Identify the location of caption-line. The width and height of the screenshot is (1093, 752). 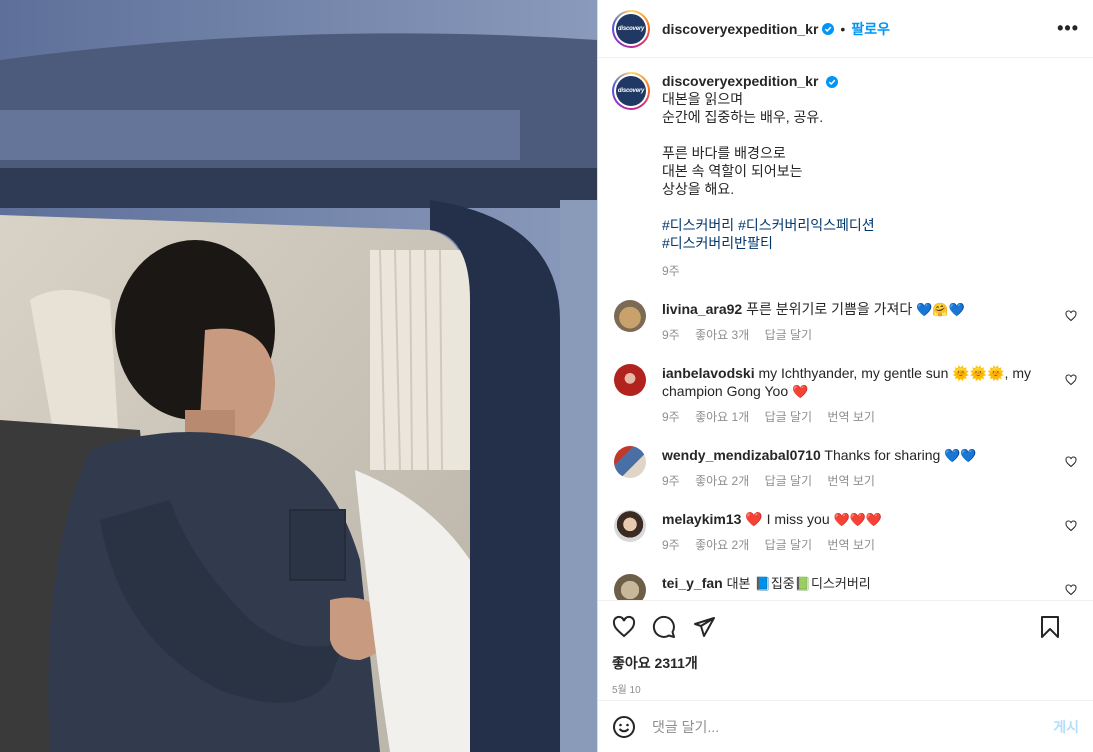
(768, 135).